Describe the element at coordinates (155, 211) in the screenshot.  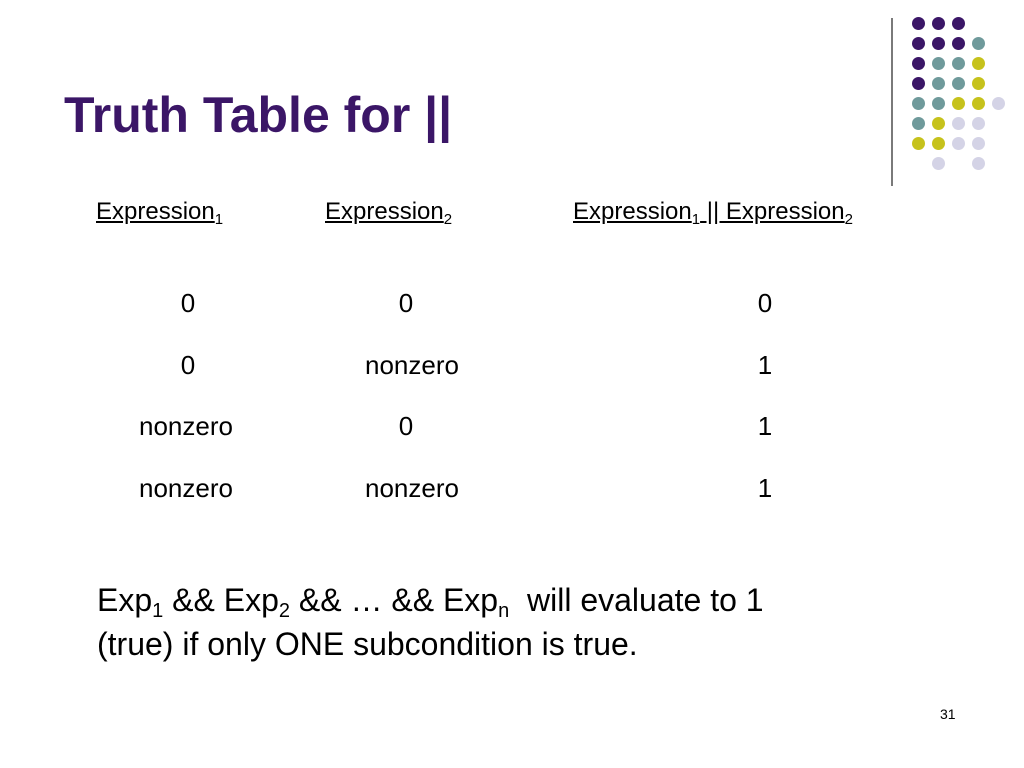
I see `header-expression-1-base: Expression` at that location.